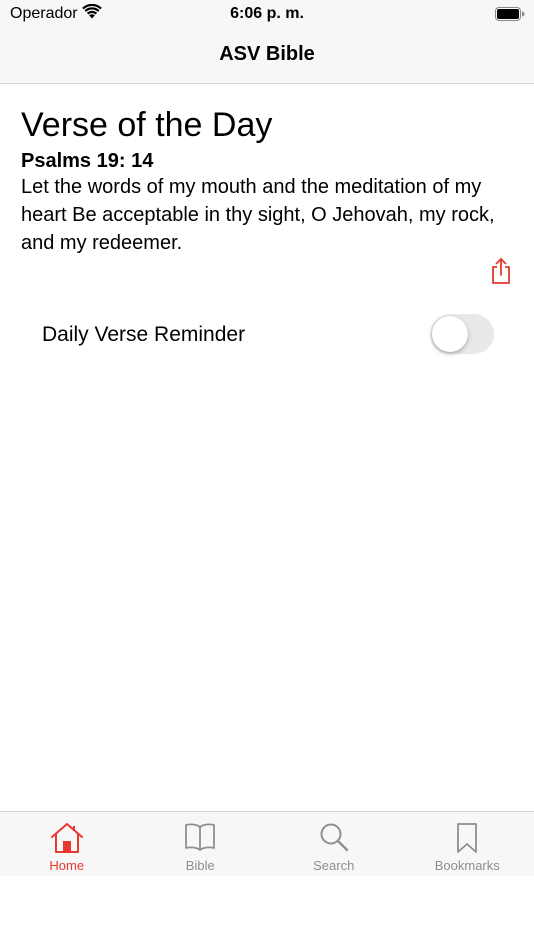 Image resolution: width=534 pixels, height=950 pixels. Describe the element at coordinates (67, 840) in the screenshot. I see `home-icon` at that location.